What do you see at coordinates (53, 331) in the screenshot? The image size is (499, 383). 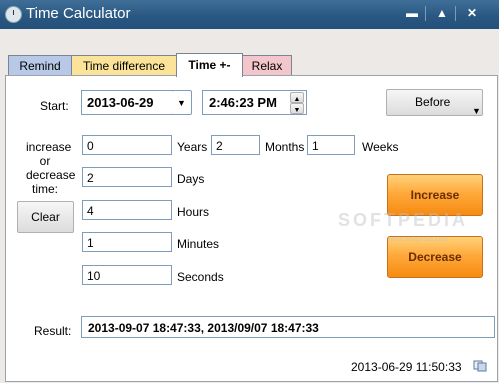 I see `result-label: Result:` at bounding box center [53, 331].